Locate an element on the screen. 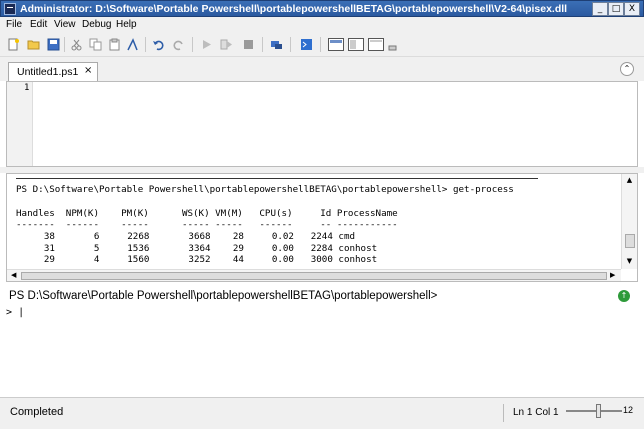 The image size is (644, 429). clear-icon is located at coordinates (132, 44).